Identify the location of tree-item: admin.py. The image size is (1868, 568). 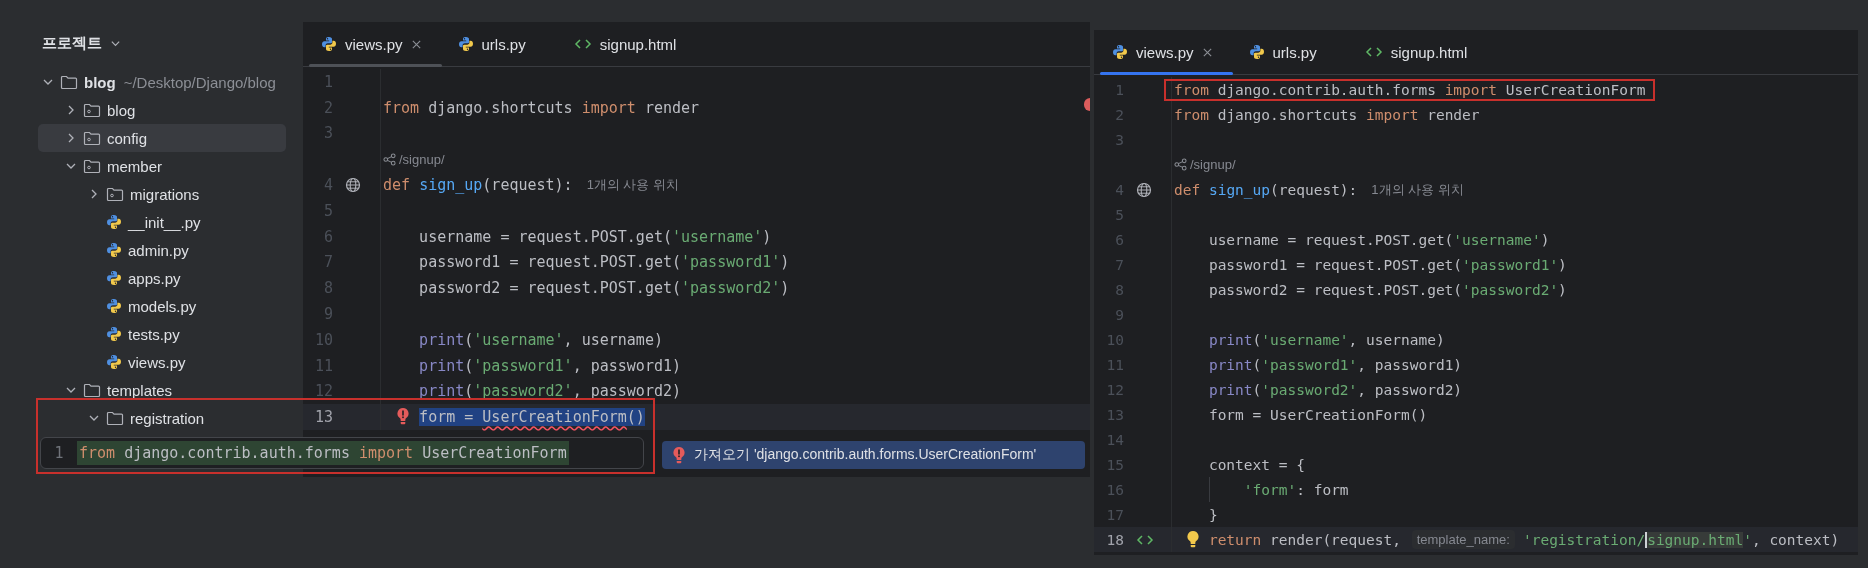
(162, 250).